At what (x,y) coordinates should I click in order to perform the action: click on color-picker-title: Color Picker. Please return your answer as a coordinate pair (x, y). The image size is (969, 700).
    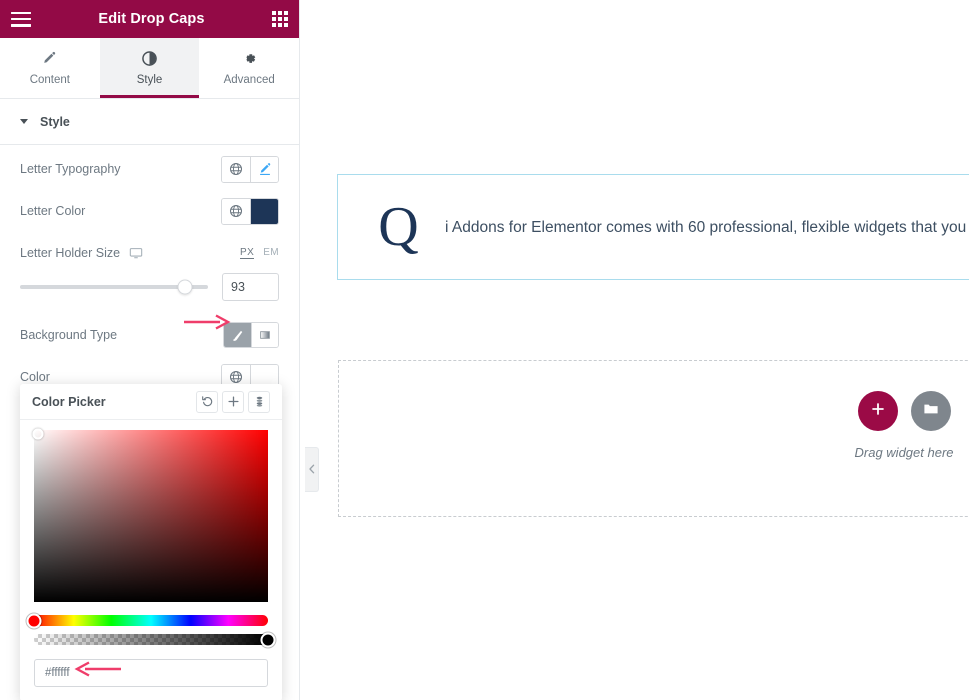
    Looking at the image, I should click on (69, 401).